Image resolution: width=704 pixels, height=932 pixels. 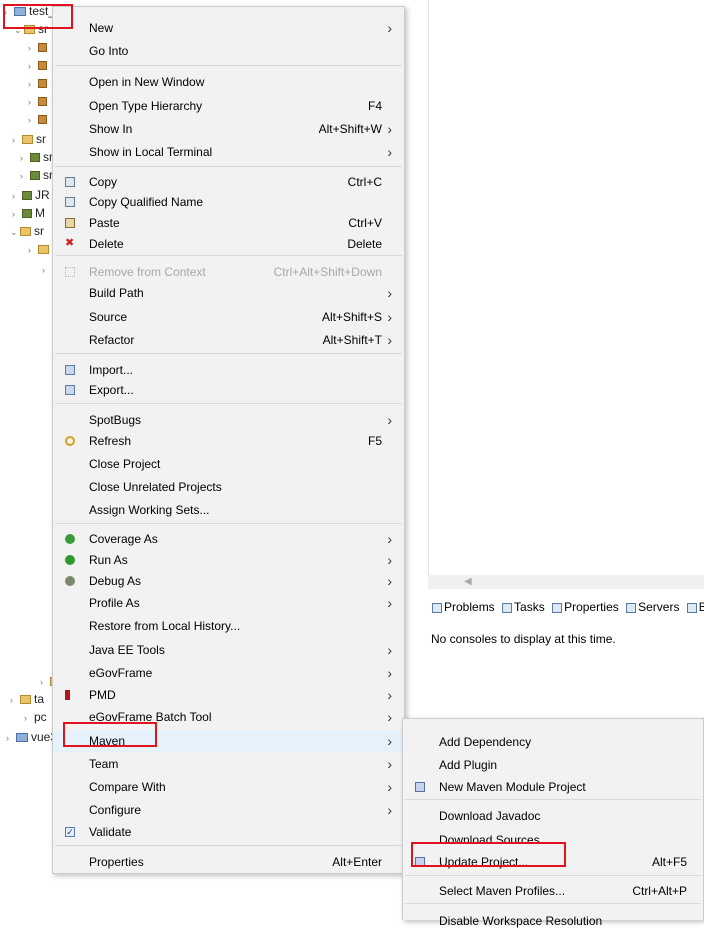 What do you see at coordinates (553, 816) in the screenshot?
I see `maven-download-javadoc: Download Javadoc` at bounding box center [553, 816].